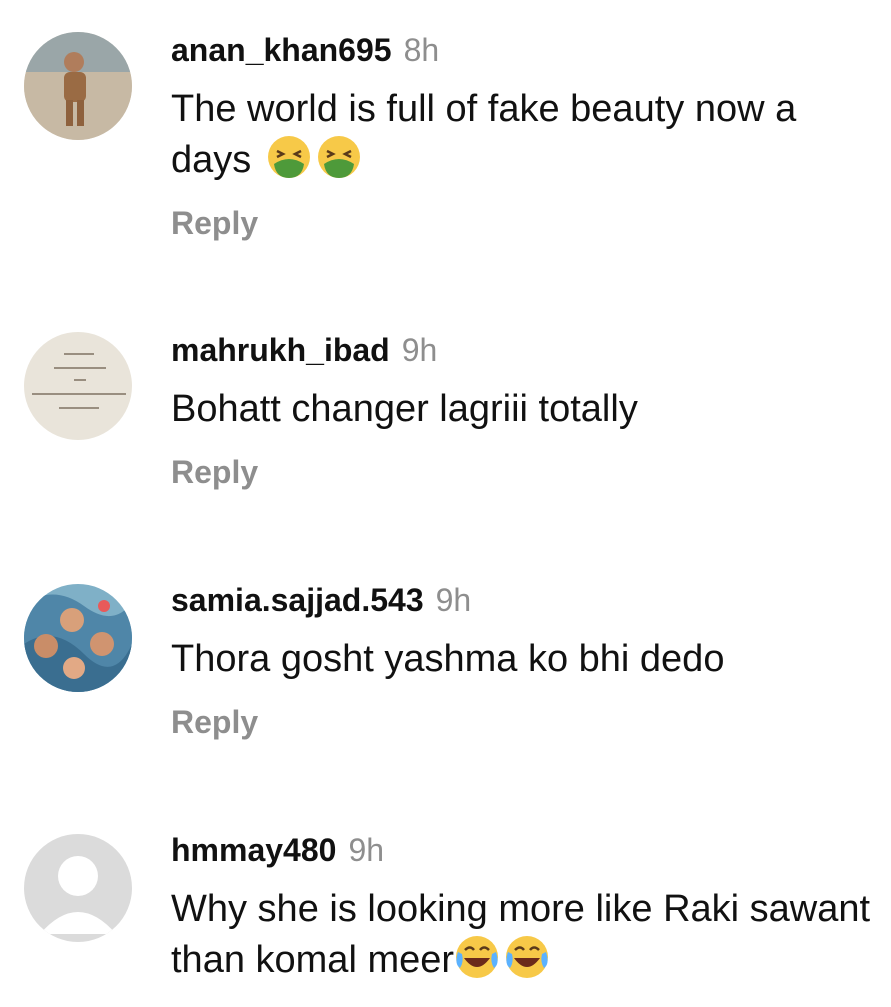 The height and width of the screenshot is (1007, 891). What do you see at coordinates (297, 600) in the screenshot?
I see `username: samia.sajjad.543` at bounding box center [297, 600].